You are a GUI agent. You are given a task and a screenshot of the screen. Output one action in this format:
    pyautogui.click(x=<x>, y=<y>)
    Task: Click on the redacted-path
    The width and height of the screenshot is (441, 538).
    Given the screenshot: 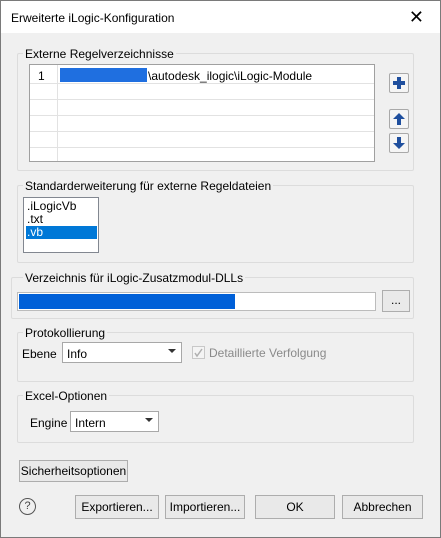 What is the action you would take?
    pyautogui.click(x=127, y=301)
    